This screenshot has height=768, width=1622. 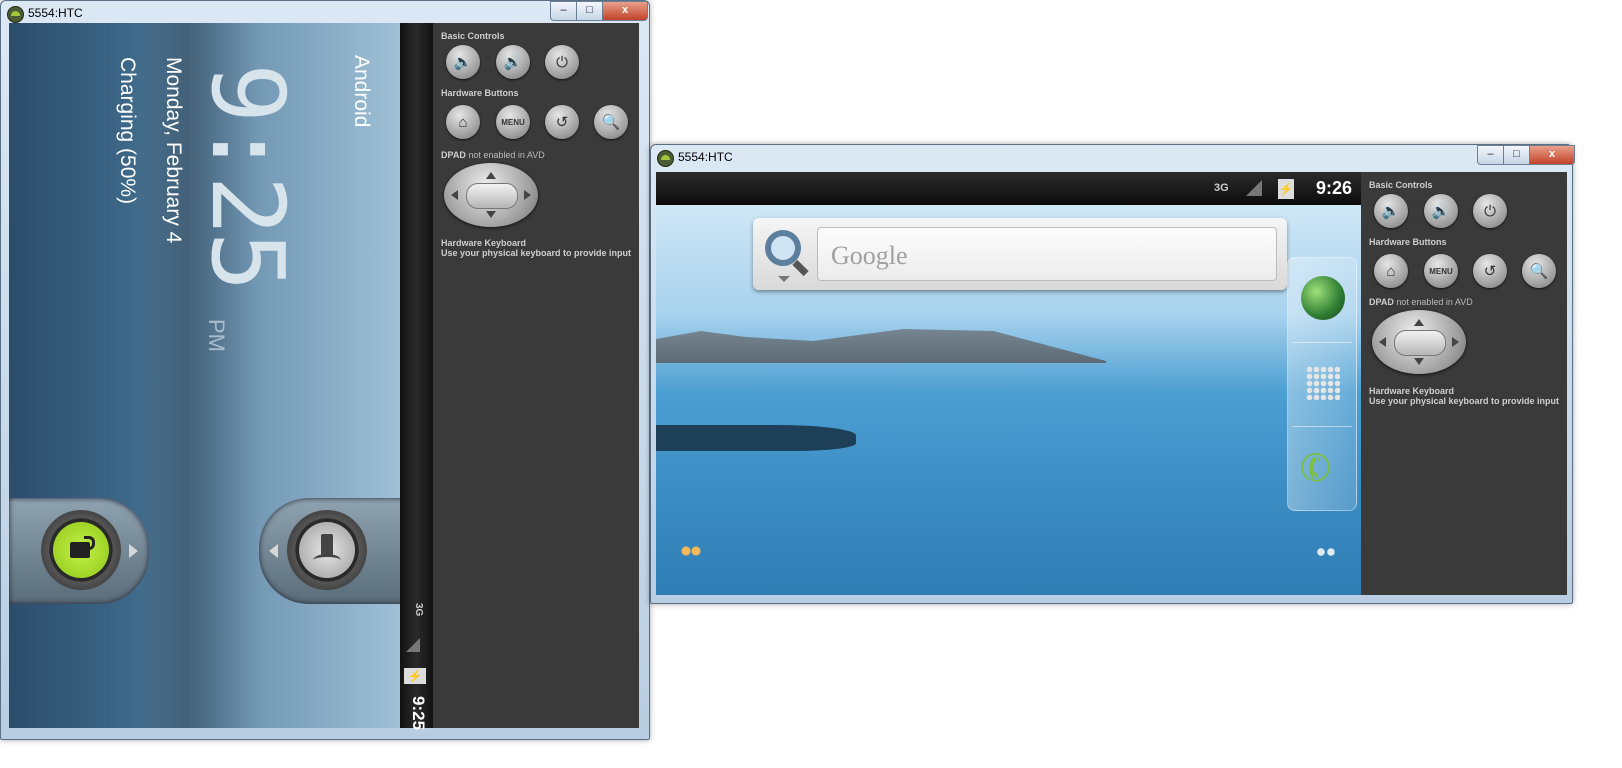 What do you see at coordinates (273, 551) in the screenshot?
I see `sound-tab-arrow-icon` at bounding box center [273, 551].